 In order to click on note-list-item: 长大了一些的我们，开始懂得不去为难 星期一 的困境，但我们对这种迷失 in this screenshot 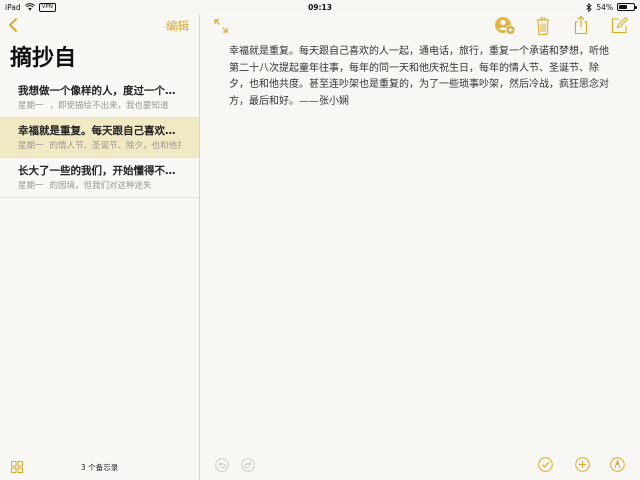, I will do `click(99, 178)`.